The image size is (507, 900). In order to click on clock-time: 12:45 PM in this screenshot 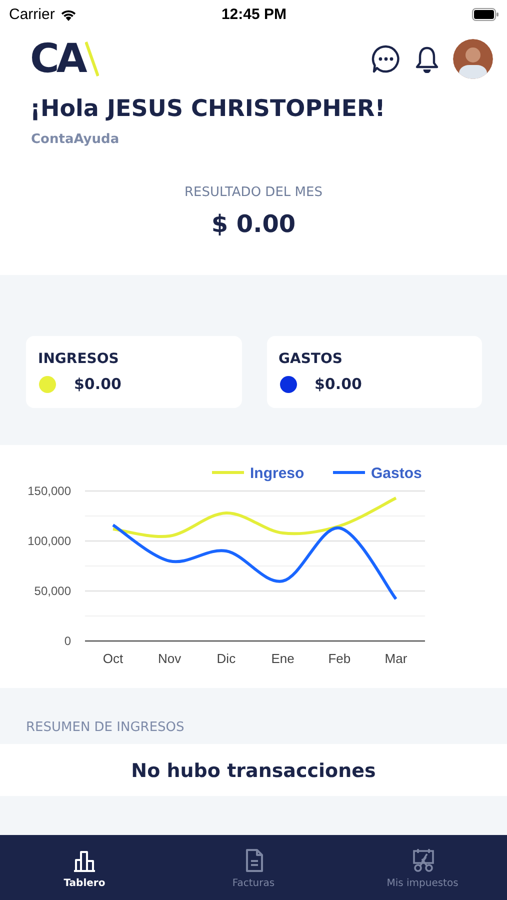, I will do `click(254, 14)`.